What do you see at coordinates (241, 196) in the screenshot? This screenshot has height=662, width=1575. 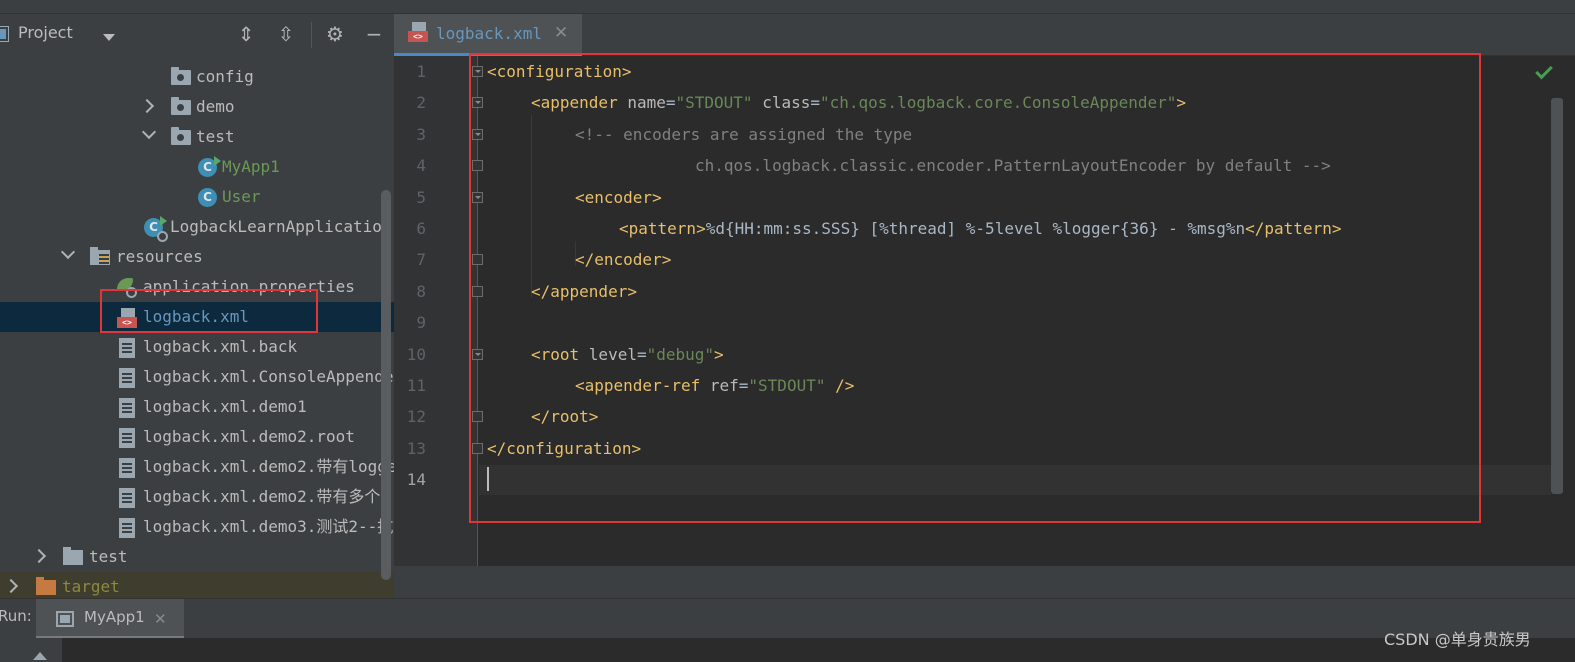 I see `tree-item-label: User` at bounding box center [241, 196].